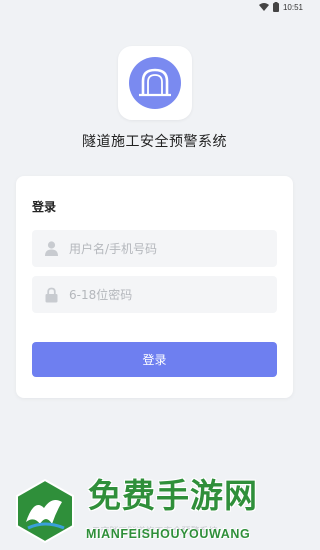 This screenshot has height=550, width=320. I want to click on password-field, so click(154, 294).